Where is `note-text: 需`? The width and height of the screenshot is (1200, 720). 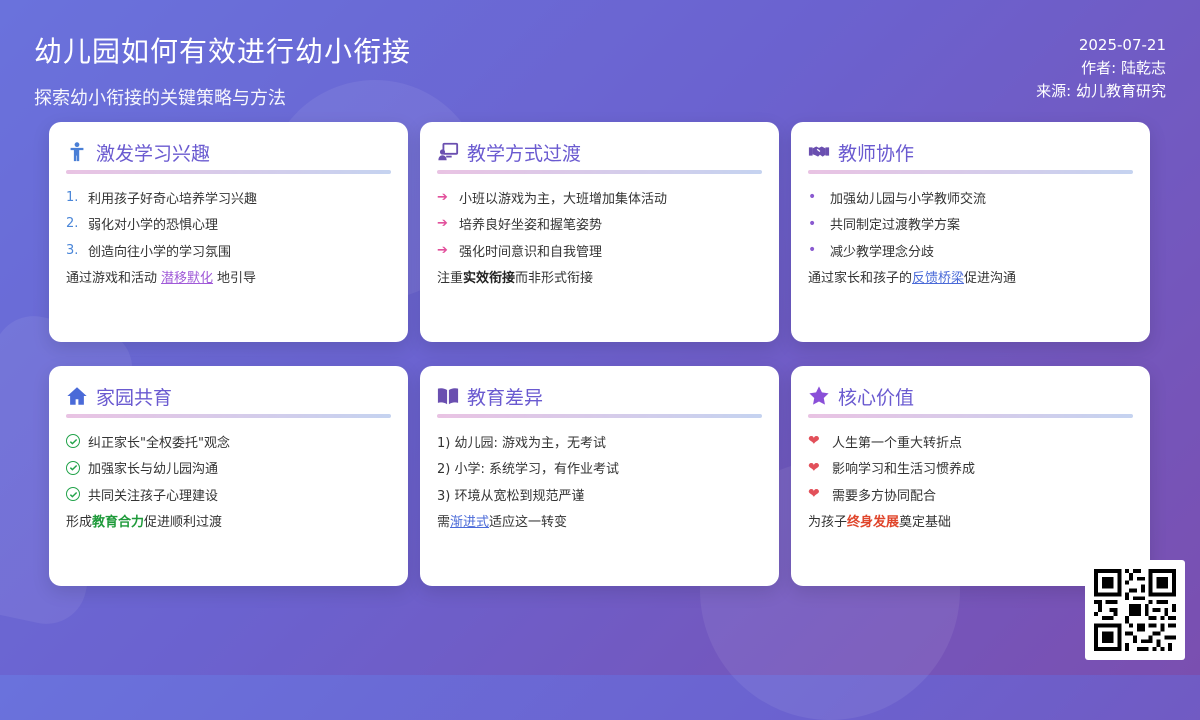
note-text: 需 is located at coordinates (444, 522).